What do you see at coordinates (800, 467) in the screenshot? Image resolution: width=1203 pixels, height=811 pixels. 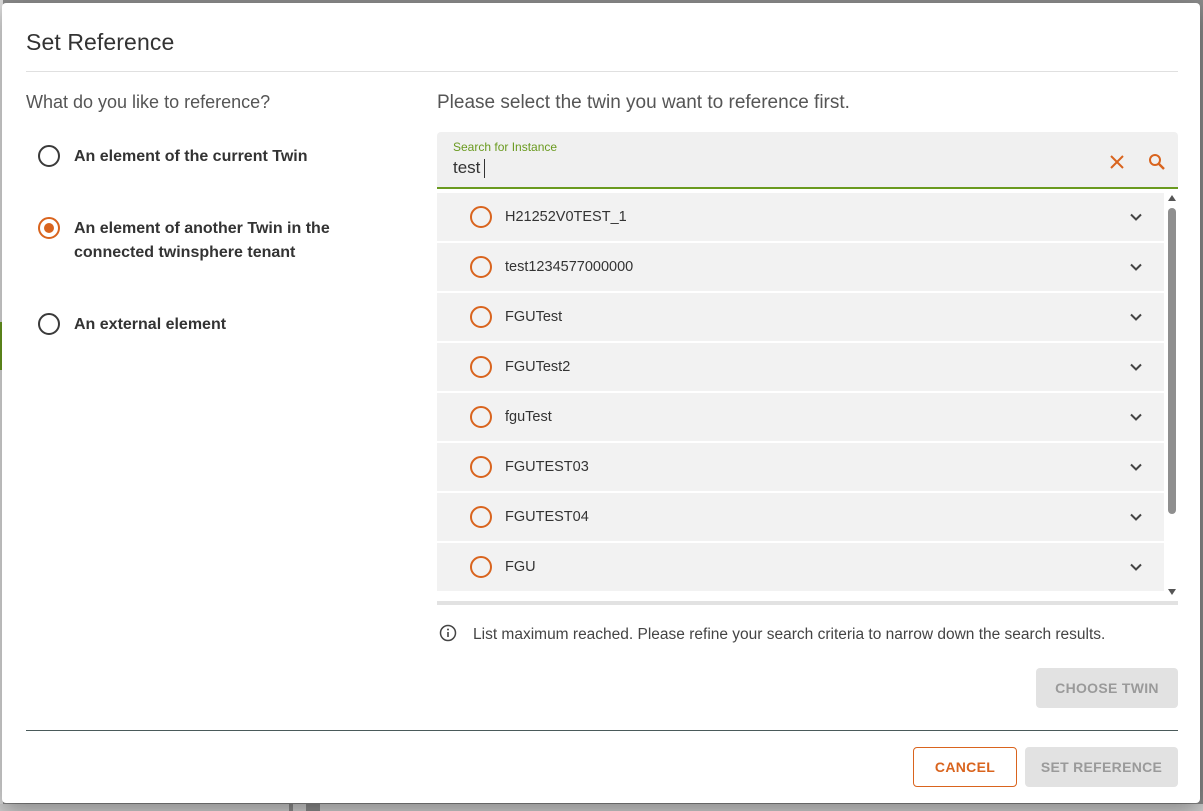 I see `list-item: FGUTEST03` at bounding box center [800, 467].